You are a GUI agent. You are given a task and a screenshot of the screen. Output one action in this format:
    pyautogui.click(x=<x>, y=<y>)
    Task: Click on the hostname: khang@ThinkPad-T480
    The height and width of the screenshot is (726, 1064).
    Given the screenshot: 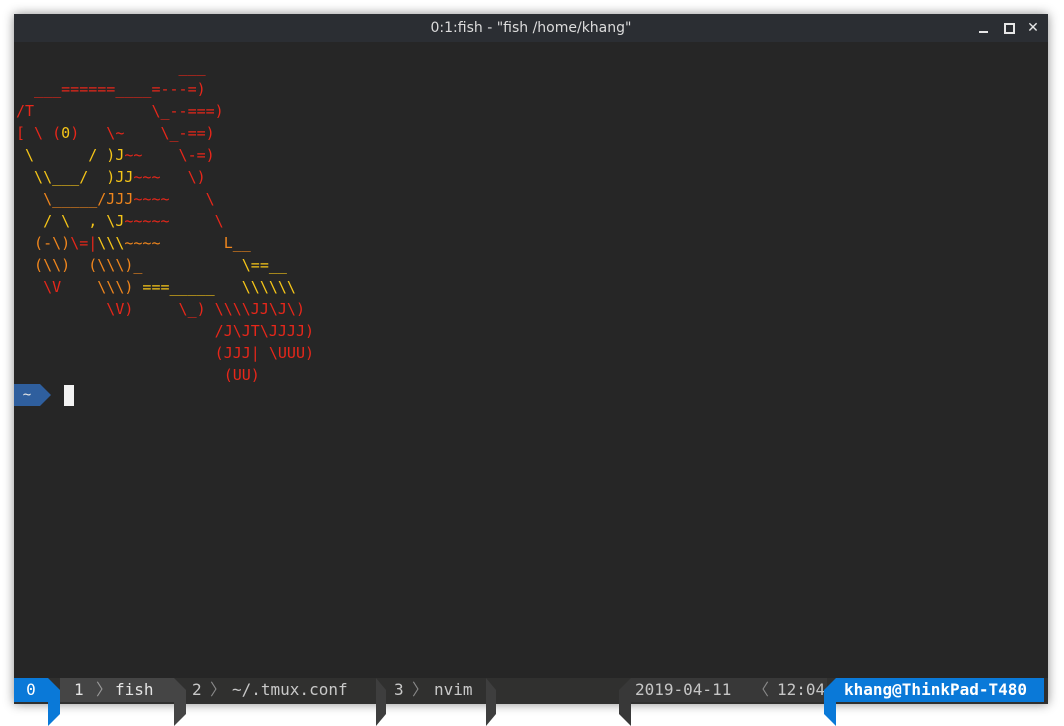 What is the action you would take?
    pyautogui.click(x=940, y=690)
    